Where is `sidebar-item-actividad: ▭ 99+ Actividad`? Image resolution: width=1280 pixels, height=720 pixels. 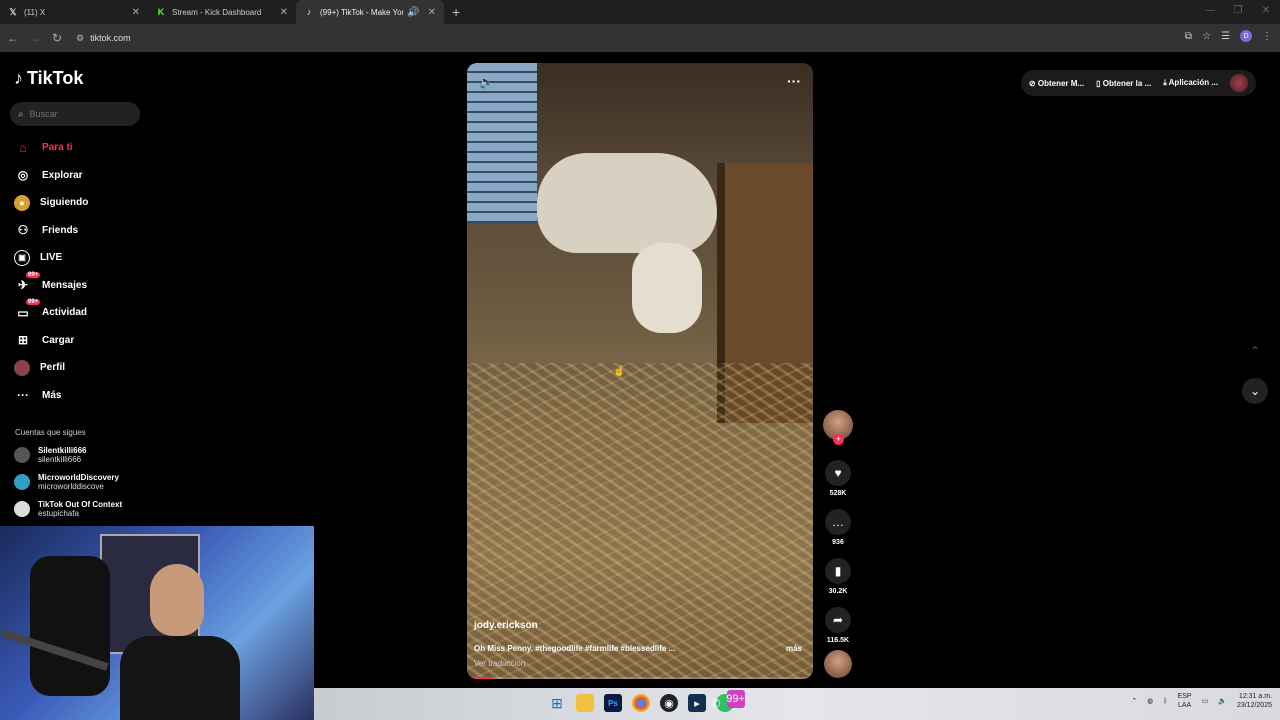
sidebar-item-actividad: ▭ 99+ Actividad is located at coordinates (87, 313).